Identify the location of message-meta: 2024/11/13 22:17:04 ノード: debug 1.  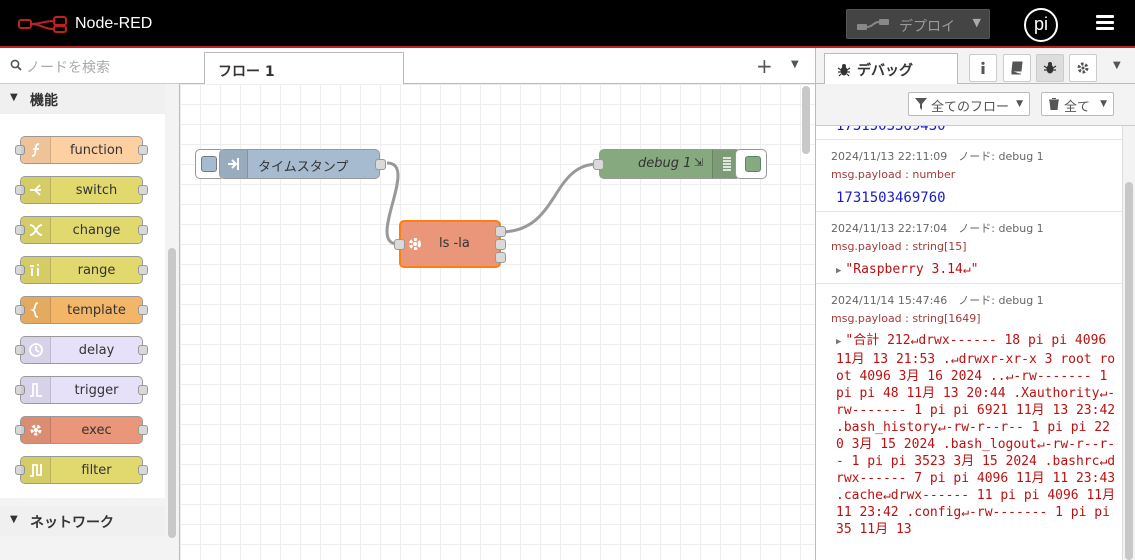
(937, 228).